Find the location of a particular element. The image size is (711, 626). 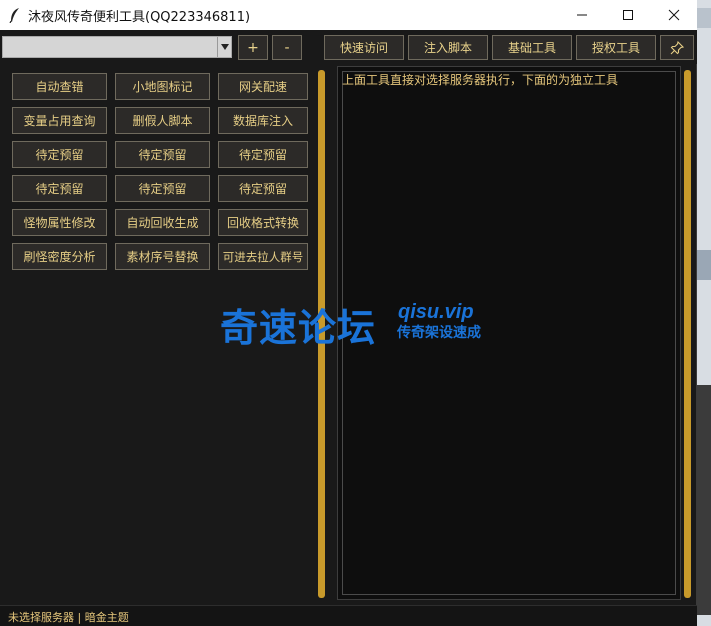

tool-group-number: 可进去拉人群号 is located at coordinates (263, 256).